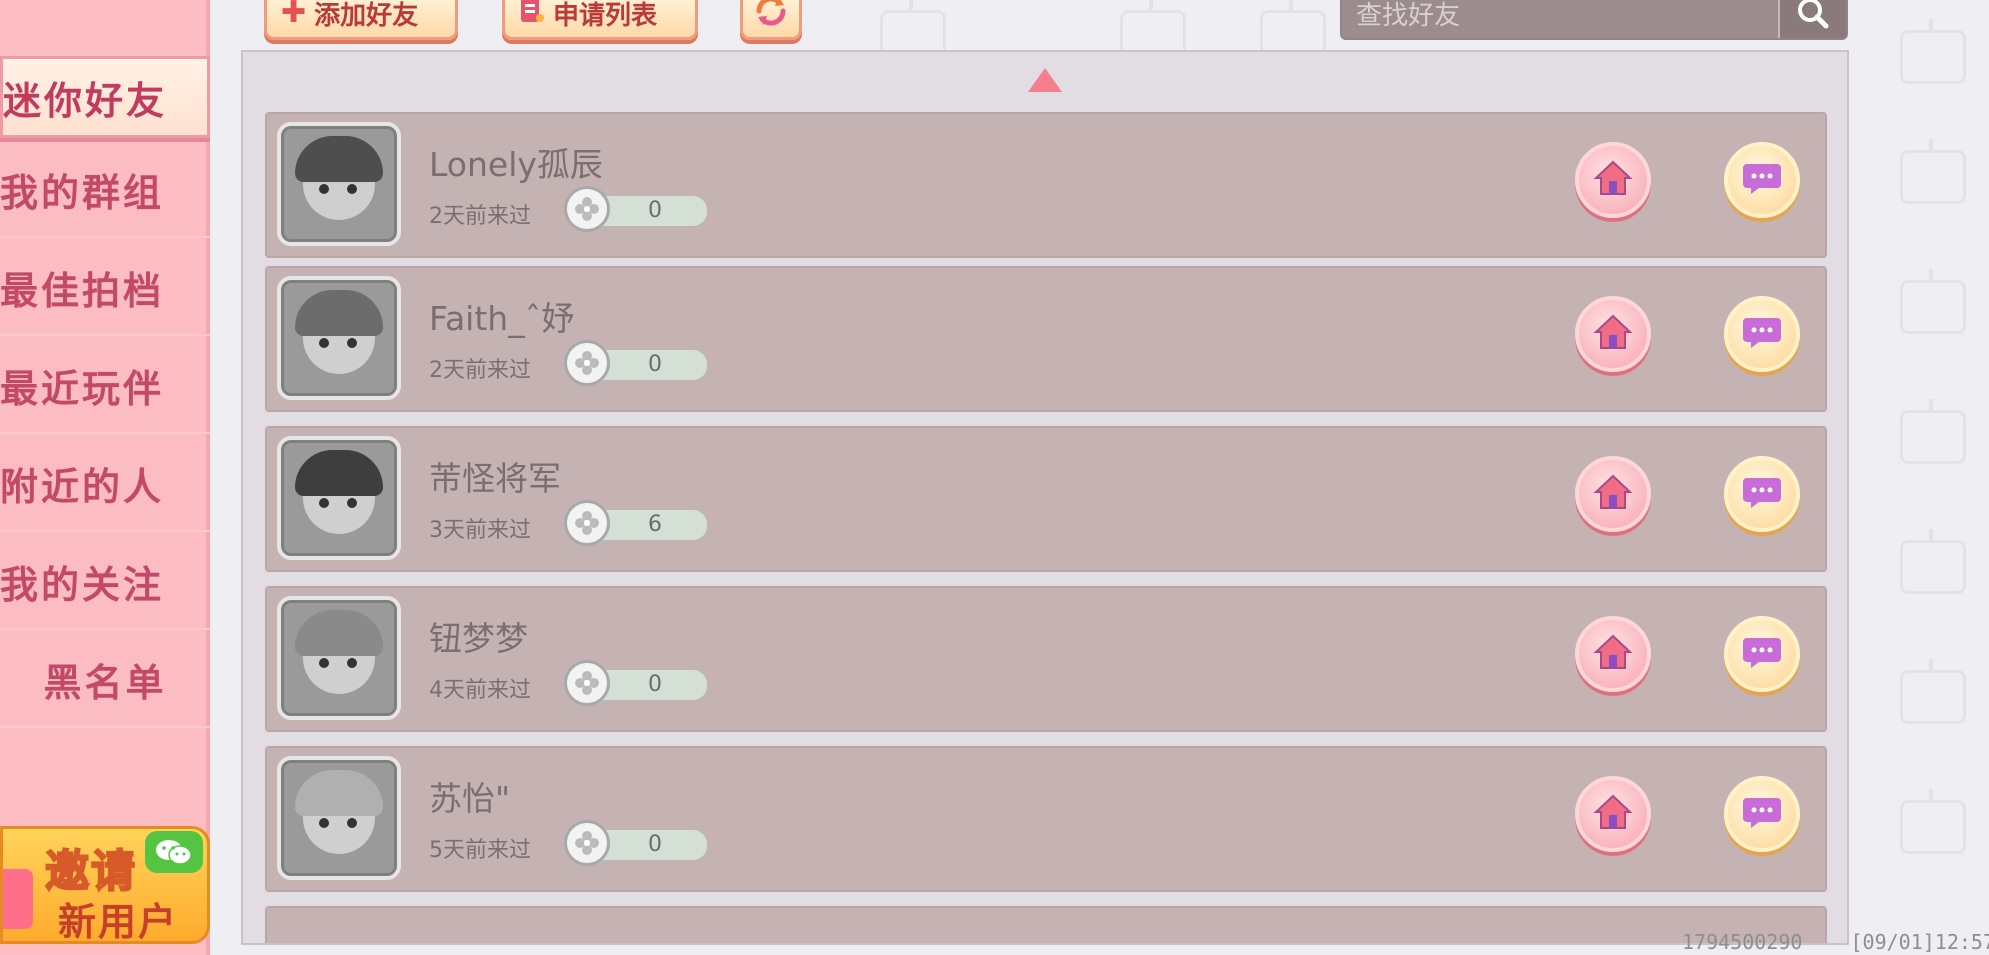 The height and width of the screenshot is (955, 1989). I want to click on add-friend-label: 添加好友, so click(366, 15).